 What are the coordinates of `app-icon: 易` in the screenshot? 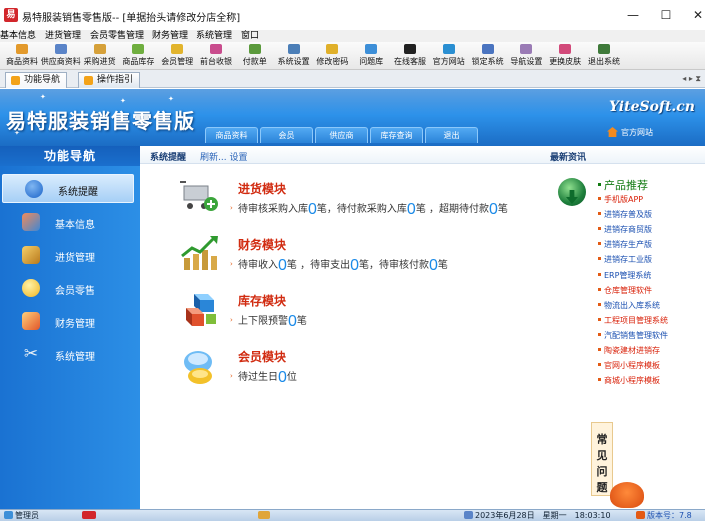 It's located at (11, 15).